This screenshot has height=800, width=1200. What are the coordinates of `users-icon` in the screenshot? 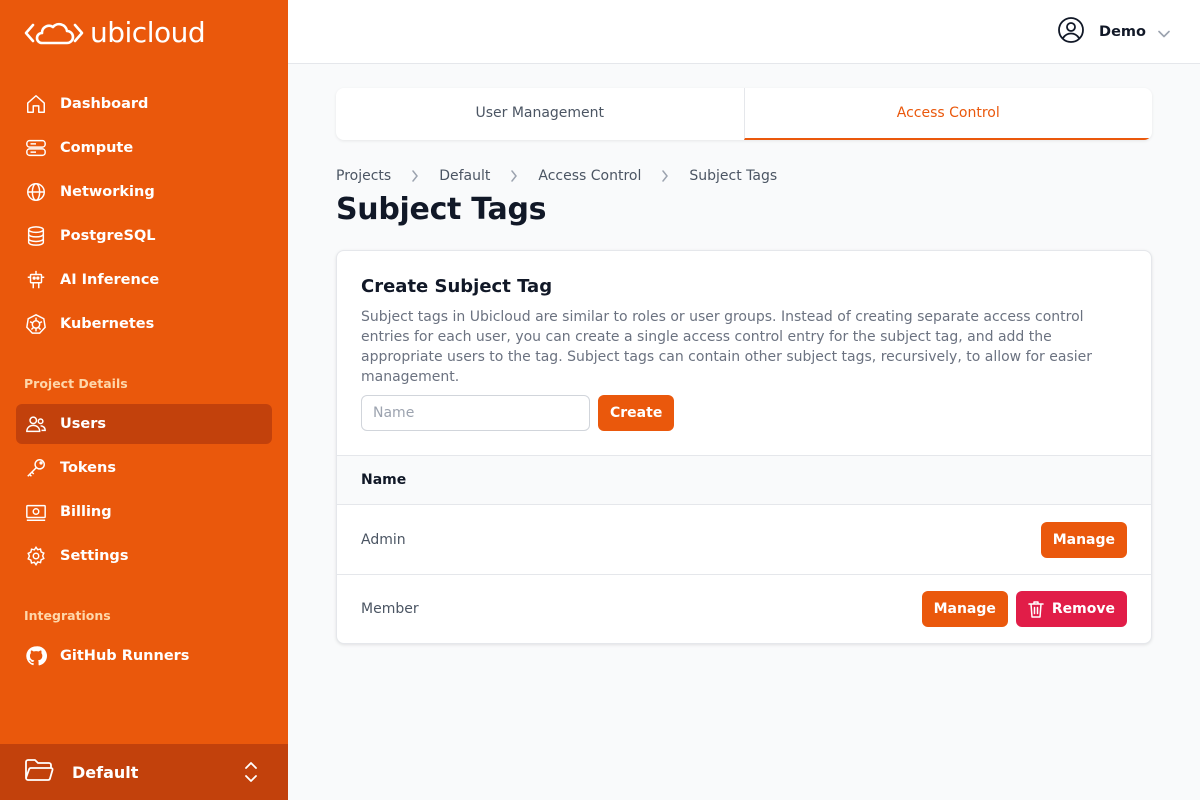 It's located at (36, 424).